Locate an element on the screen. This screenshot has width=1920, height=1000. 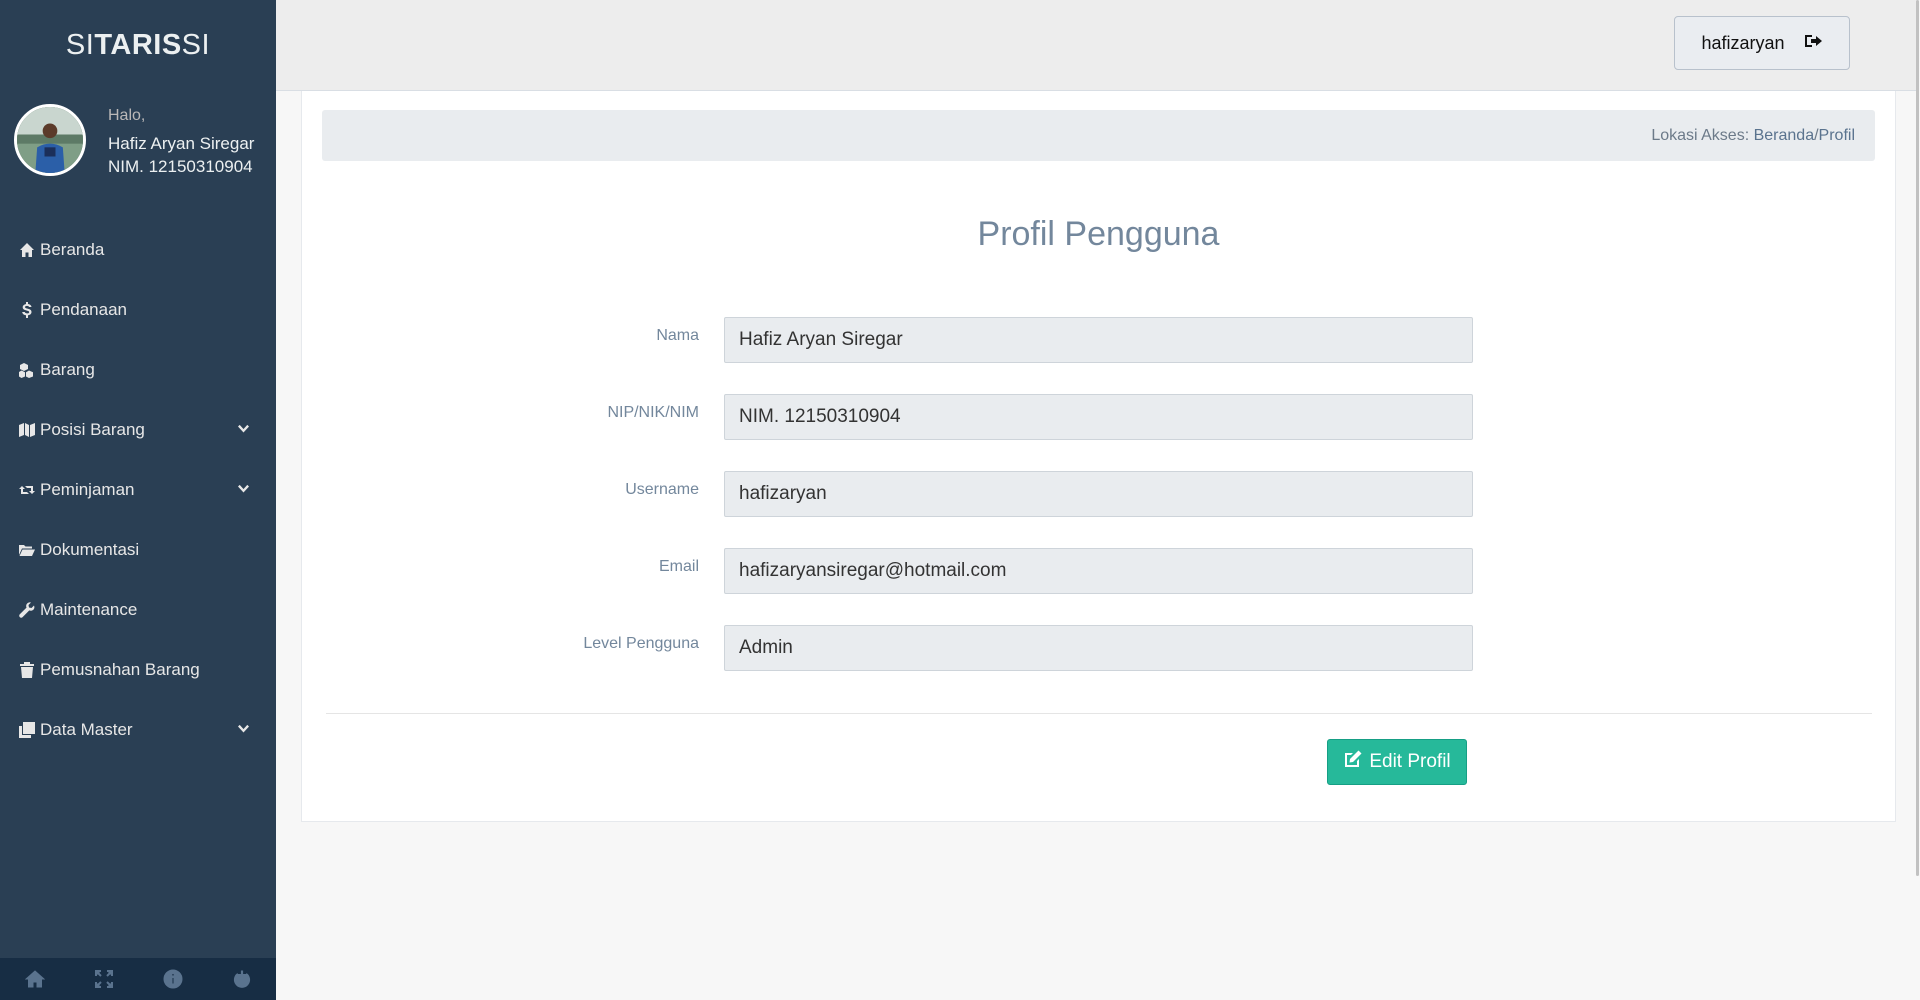
form-row-level: Level Pengguna Admin is located at coordinates (1098, 648).